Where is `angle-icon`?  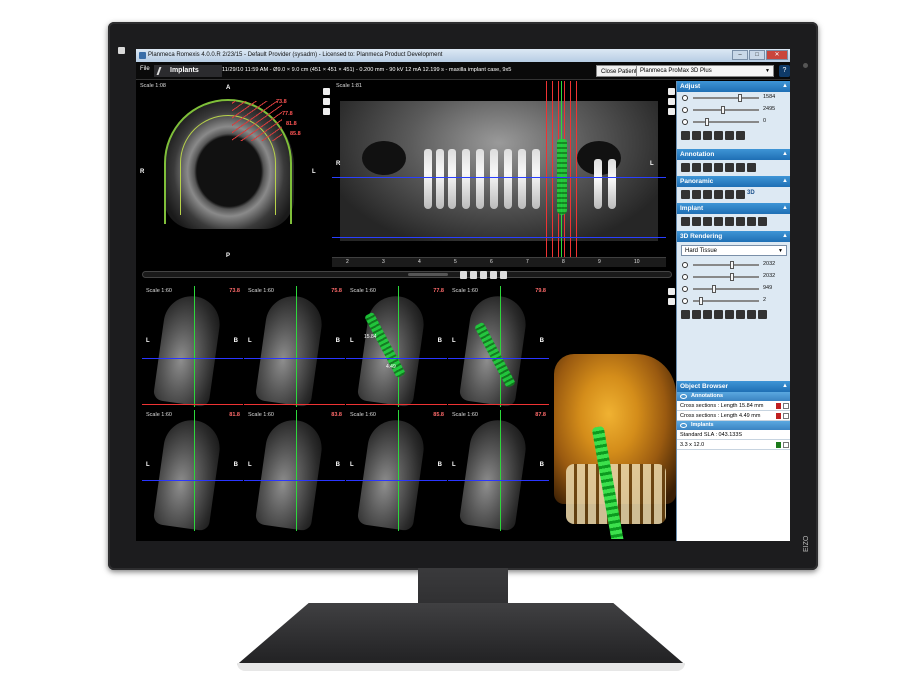
angle-icon is located at coordinates (718, 167).